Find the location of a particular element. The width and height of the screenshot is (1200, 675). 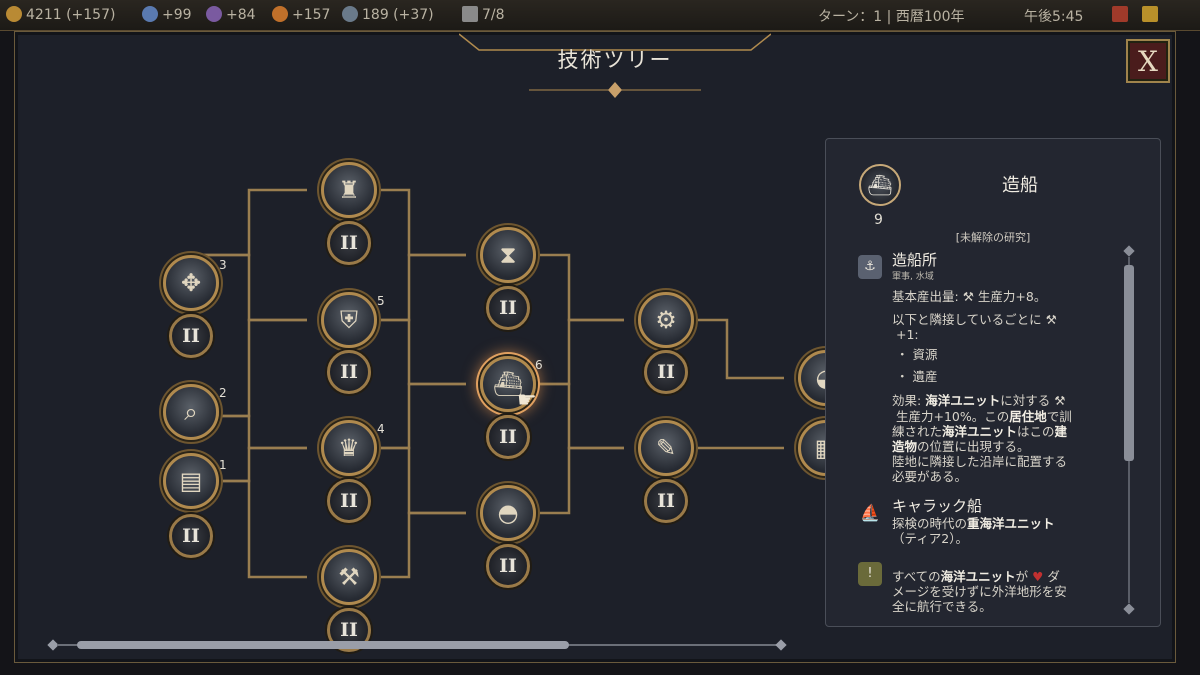

adjacency-line-1: 以下と隣接しているごとに ⚒ is located at coordinates (974, 319).